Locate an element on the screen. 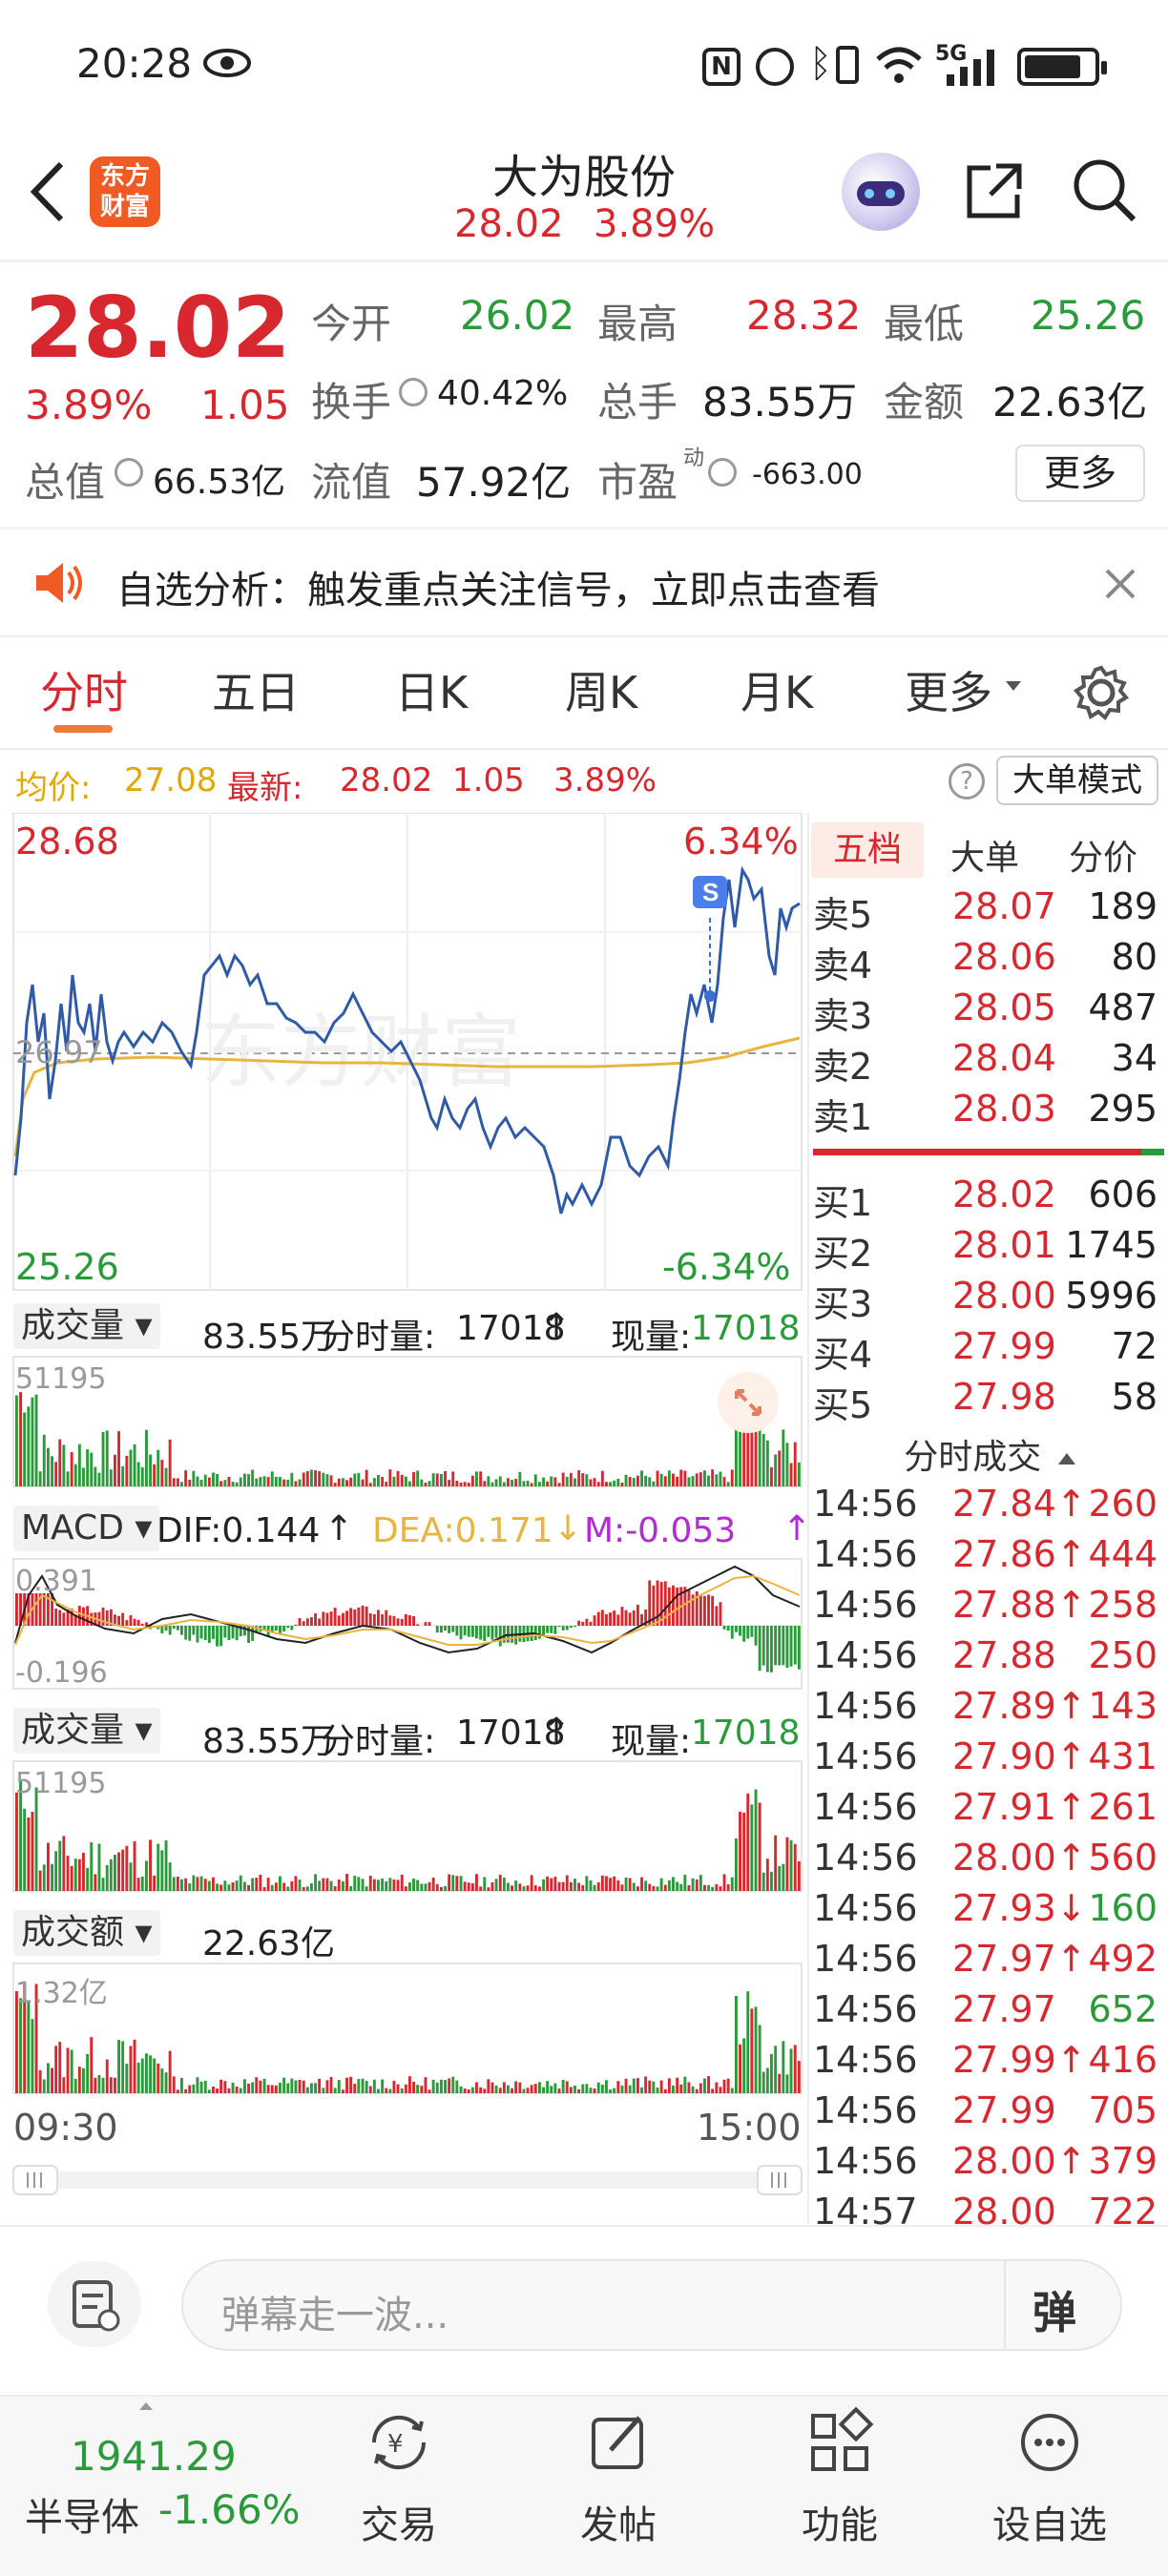 This screenshot has width=1168, height=2576. tab-price-dist: 分价 is located at coordinates (1103, 855).